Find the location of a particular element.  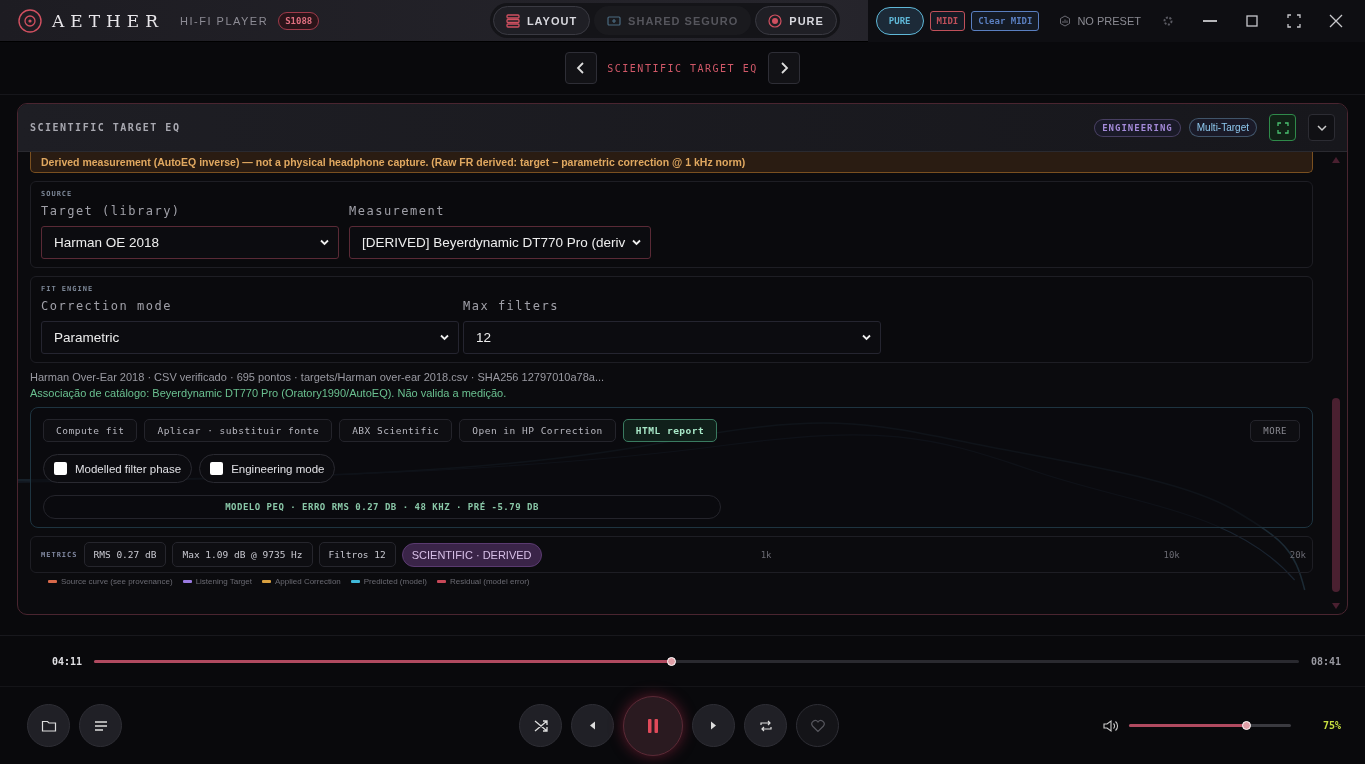

total-time: 08:41 is located at coordinates (1325, 661).